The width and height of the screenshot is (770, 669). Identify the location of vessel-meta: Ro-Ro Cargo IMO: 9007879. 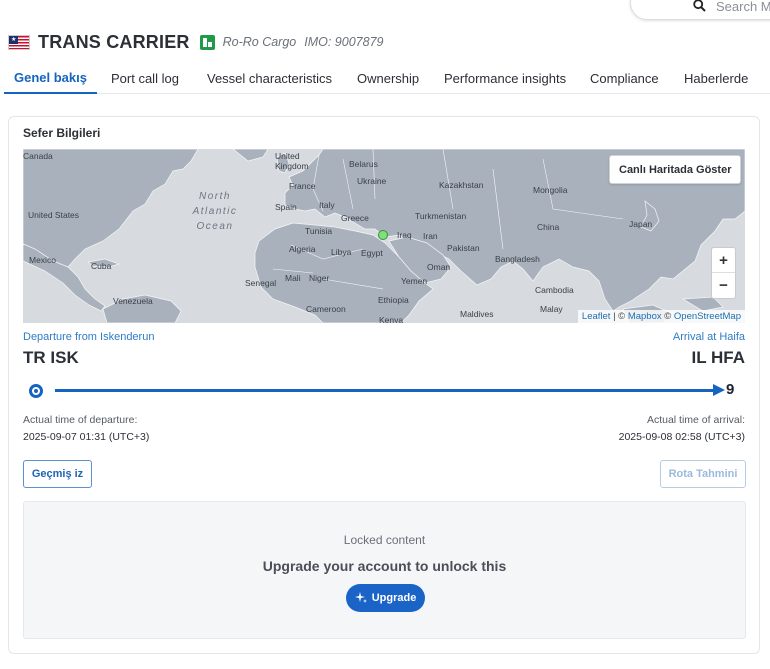
(303, 42).